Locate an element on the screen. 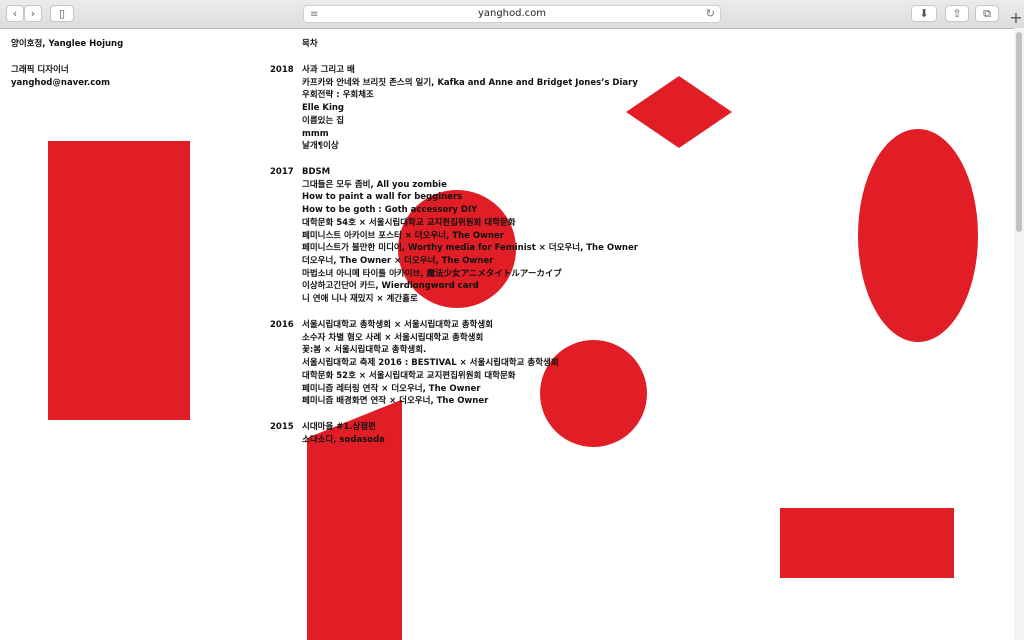 Image resolution: width=1024 pixels, height=640 pixels. scrollbar-thumb is located at coordinates (1019, 132).